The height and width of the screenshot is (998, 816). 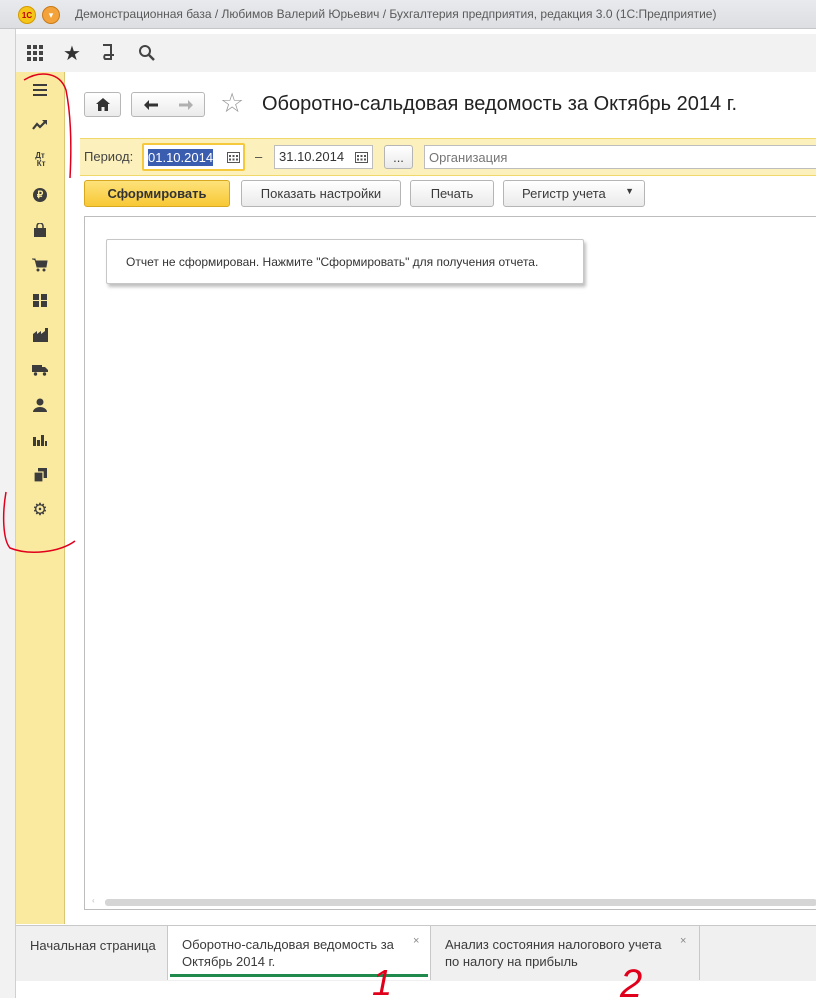 What do you see at coordinates (93, 945) in the screenshot?
I see `tab-home-label: Начальная страница` at bounding box center [93, 945].